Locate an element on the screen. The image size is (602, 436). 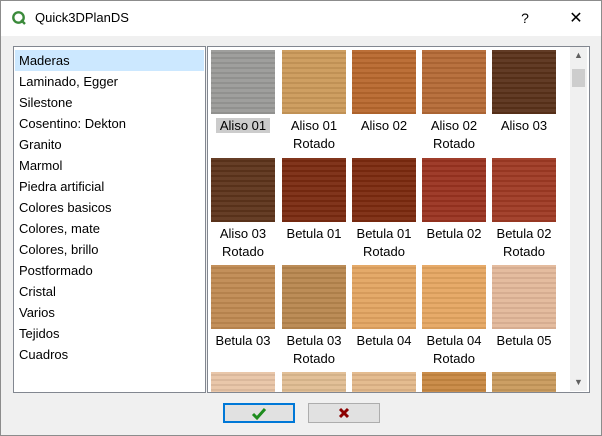
scroll-down-icon: ▼ is located at coordinates (578, 382).